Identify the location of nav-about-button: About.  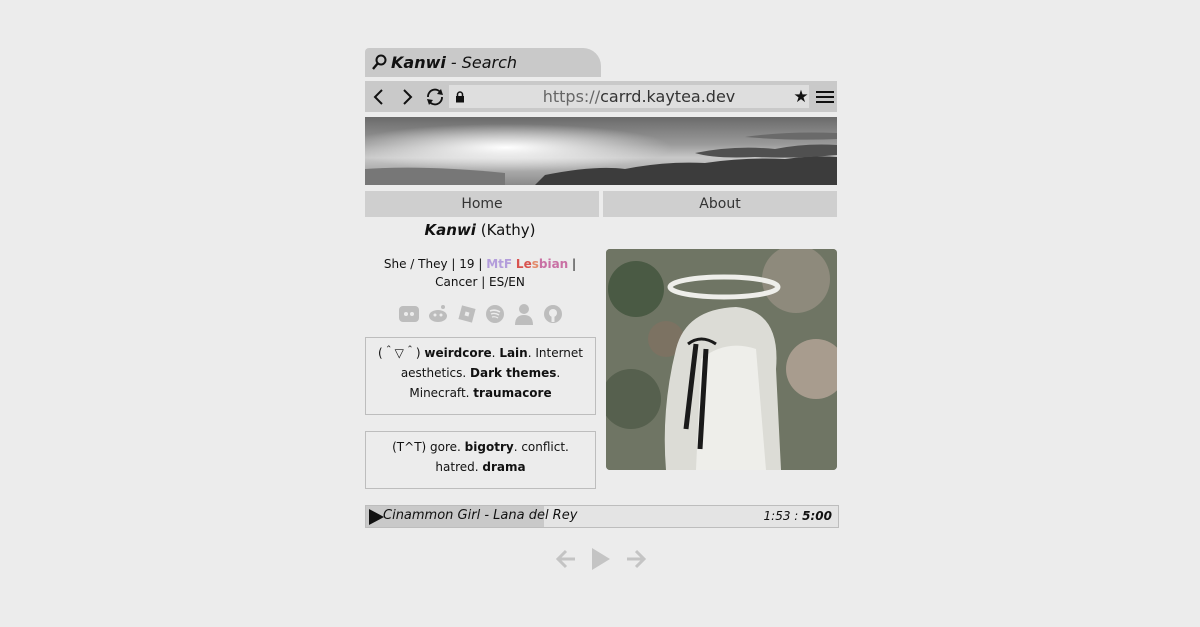
(720, 204).